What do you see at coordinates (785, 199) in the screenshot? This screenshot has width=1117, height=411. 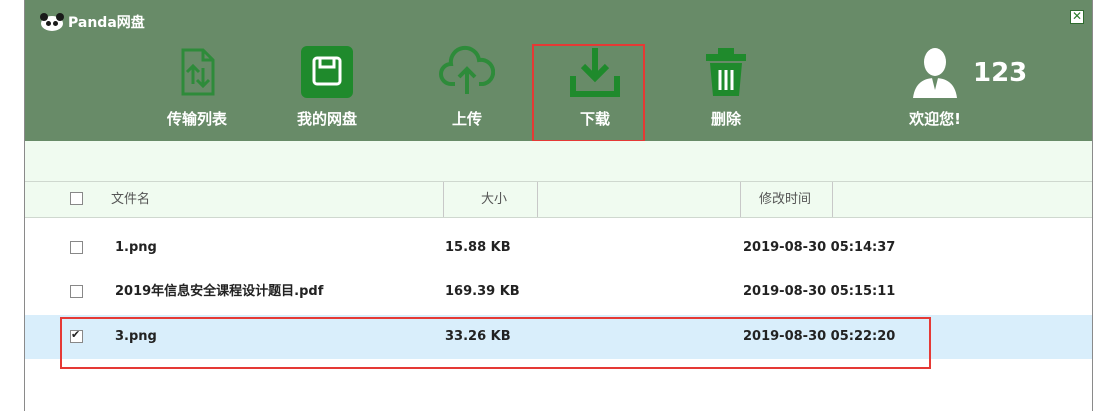 I see `column-modified: 修改时间` at bounding box center [785, 199].